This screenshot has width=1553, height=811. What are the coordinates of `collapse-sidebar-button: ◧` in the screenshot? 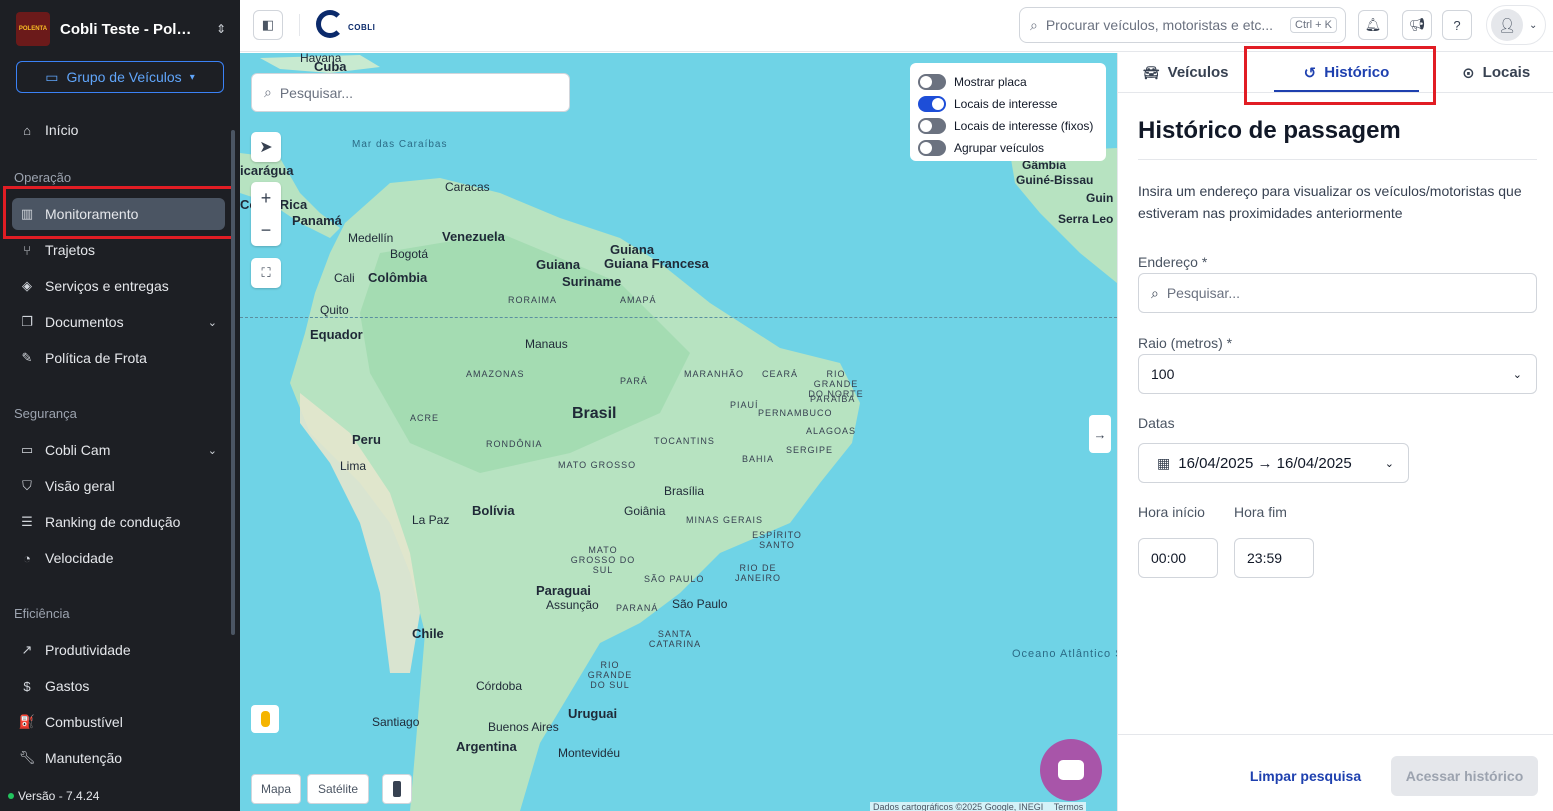 It's located at (268, 25).